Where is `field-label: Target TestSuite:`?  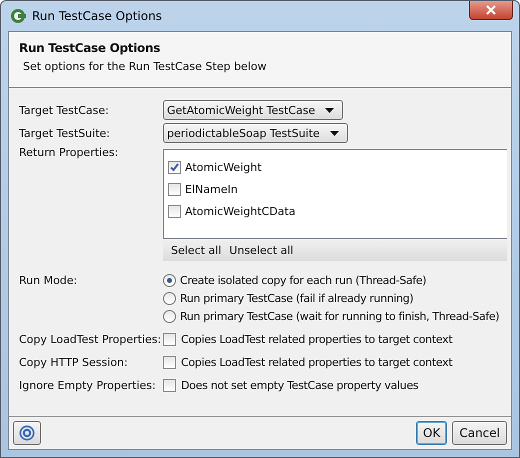
field-label: Target TestSuite: is located at coordinates (65, 133).